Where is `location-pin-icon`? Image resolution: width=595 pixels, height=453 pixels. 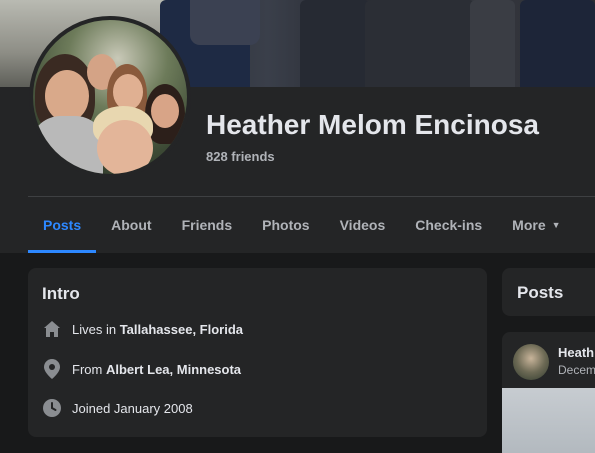 location-pin-icon is located at coordinates (52, 369).